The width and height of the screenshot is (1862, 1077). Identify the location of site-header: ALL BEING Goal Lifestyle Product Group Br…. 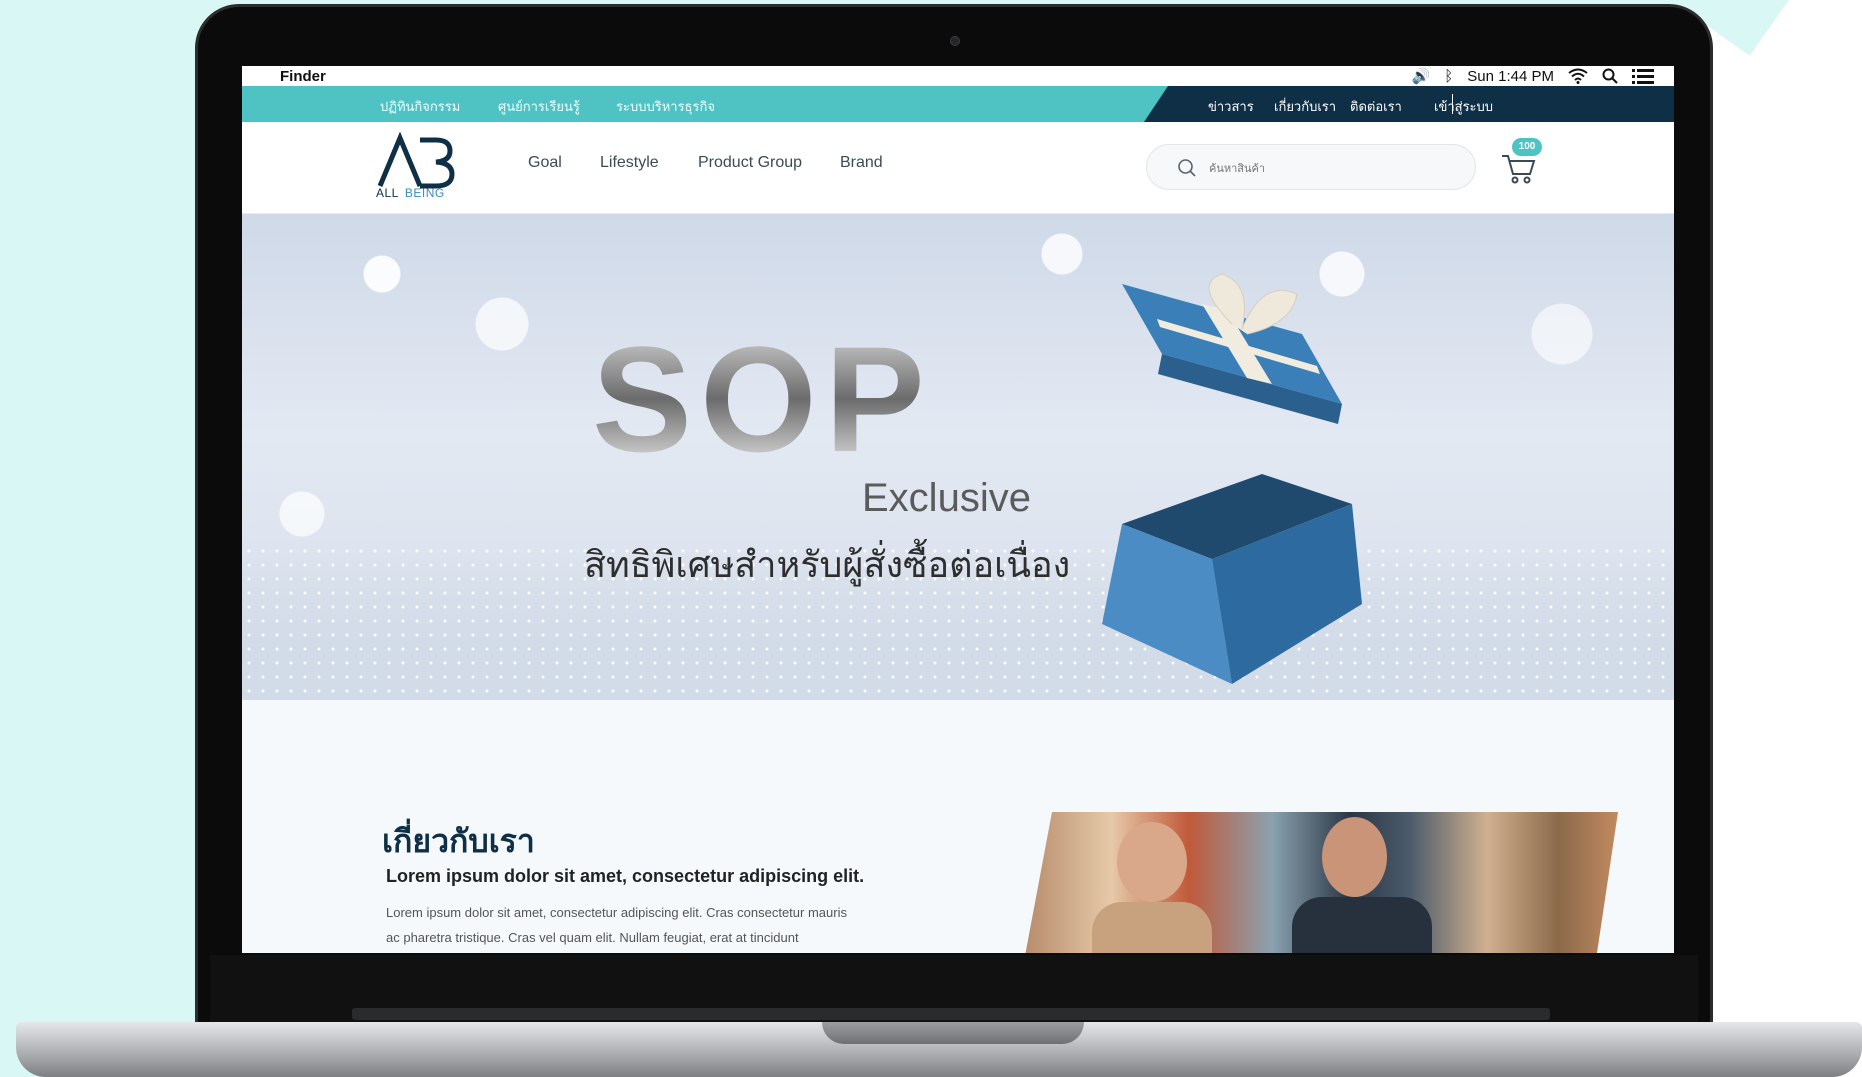
(958, 168).